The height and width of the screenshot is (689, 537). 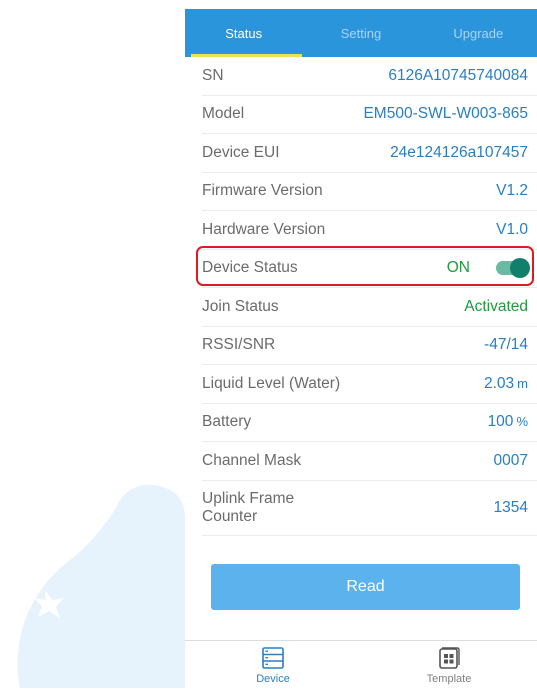 What do you see at coordinates (369, 423) in the screenshot?
I see `row-battery: Battery 100%` at bounding box center [369, 423].